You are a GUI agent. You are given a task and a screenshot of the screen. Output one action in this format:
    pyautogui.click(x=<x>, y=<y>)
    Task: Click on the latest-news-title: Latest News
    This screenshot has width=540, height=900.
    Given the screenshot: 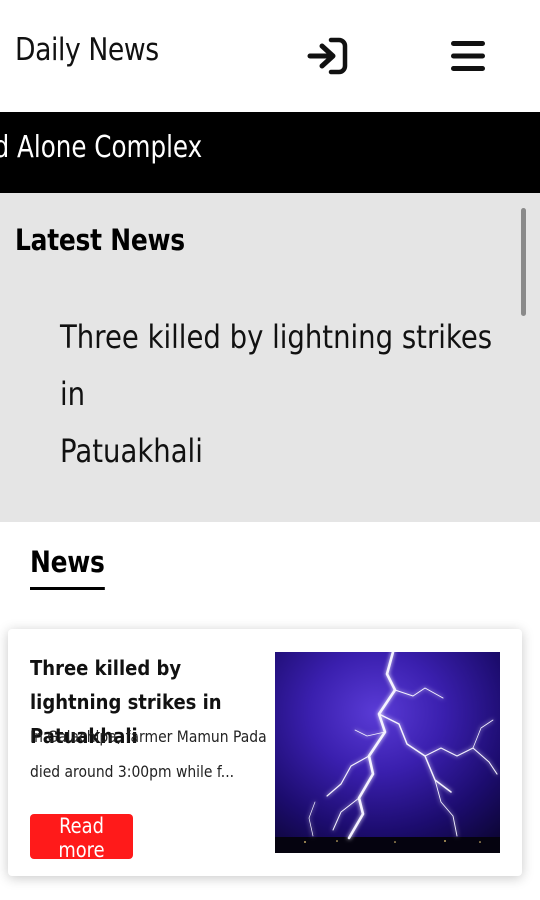 What is the action you would take?
    pyautogui.click(x=100, y=240)
    